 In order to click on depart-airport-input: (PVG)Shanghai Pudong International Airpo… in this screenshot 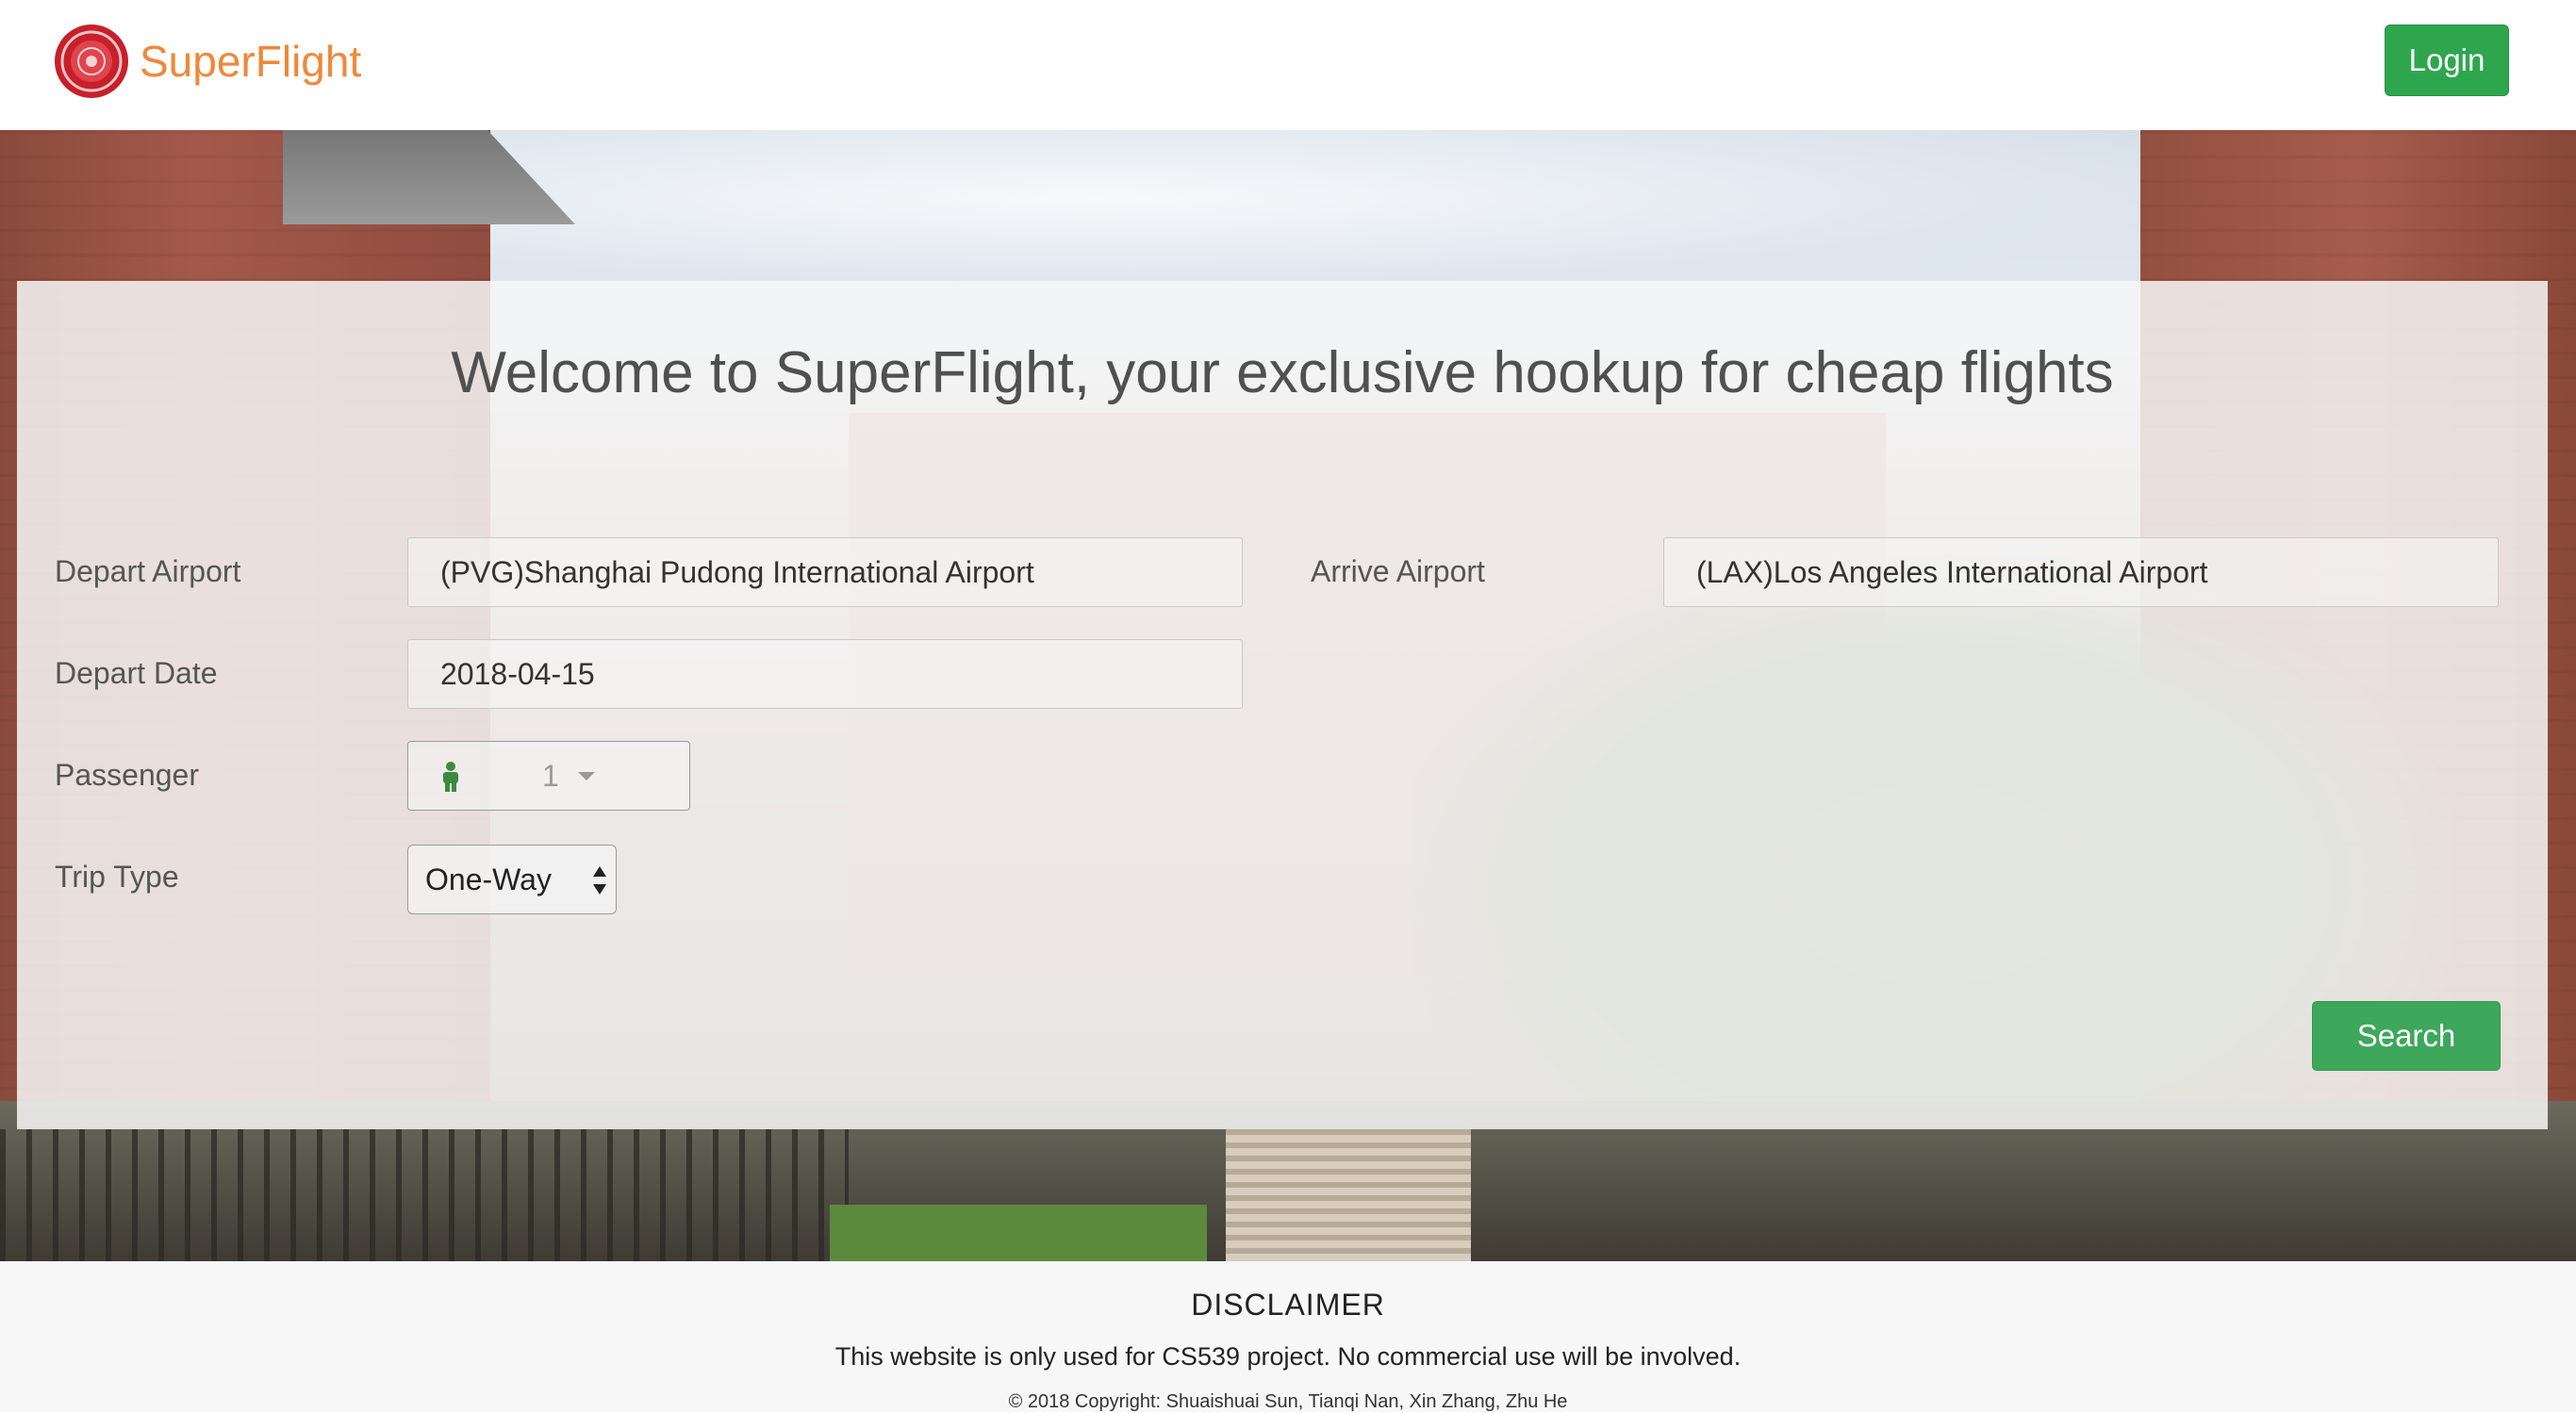, I will do `click(825, 572)`.